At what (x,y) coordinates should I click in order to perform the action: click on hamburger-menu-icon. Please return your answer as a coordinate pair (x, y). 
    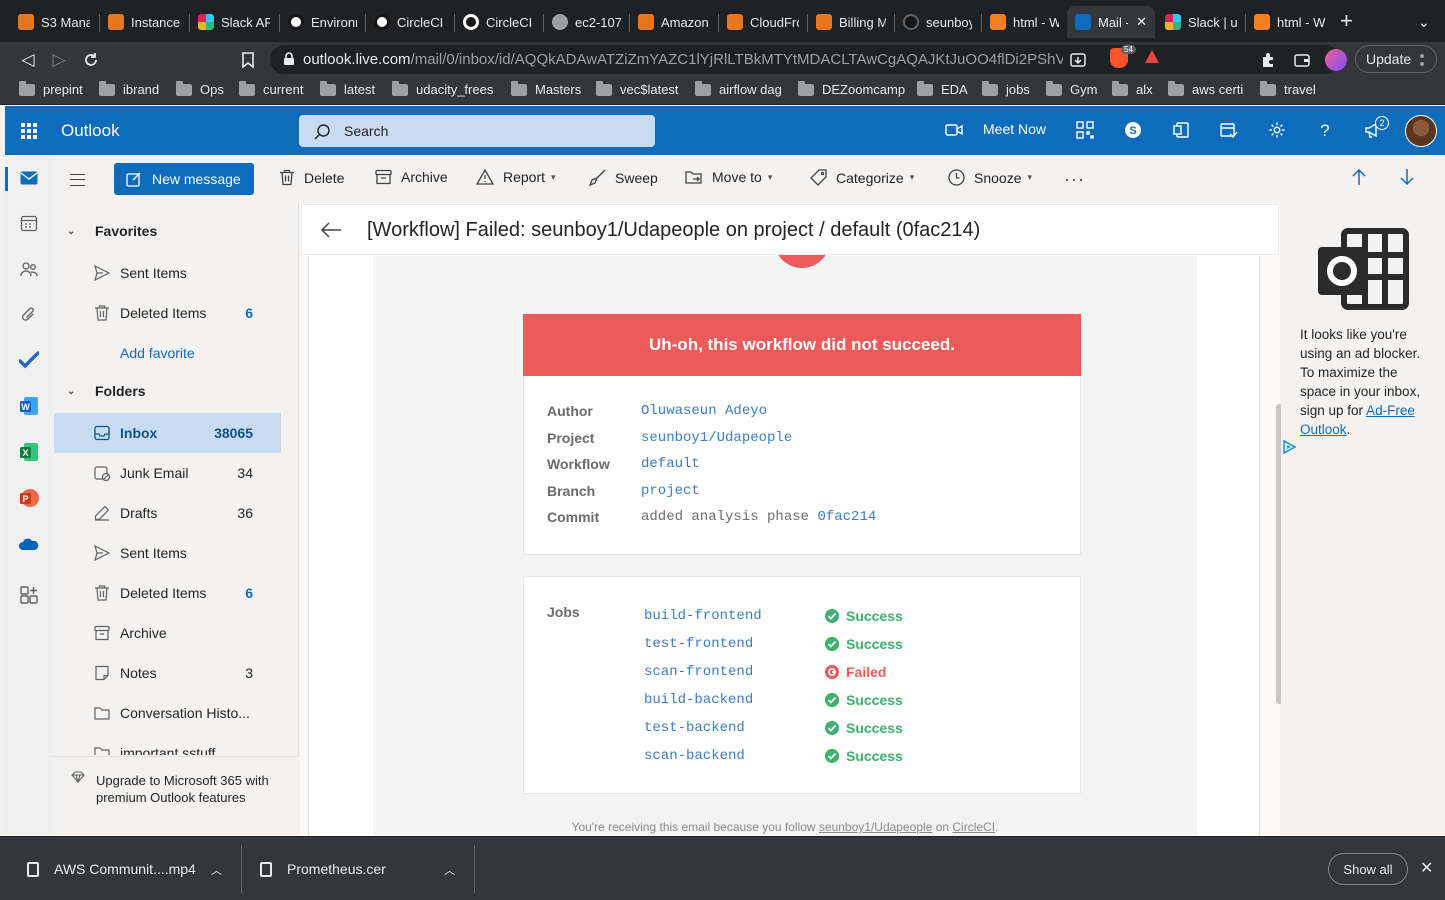
    Looking at the image, I should click on (77, 180).